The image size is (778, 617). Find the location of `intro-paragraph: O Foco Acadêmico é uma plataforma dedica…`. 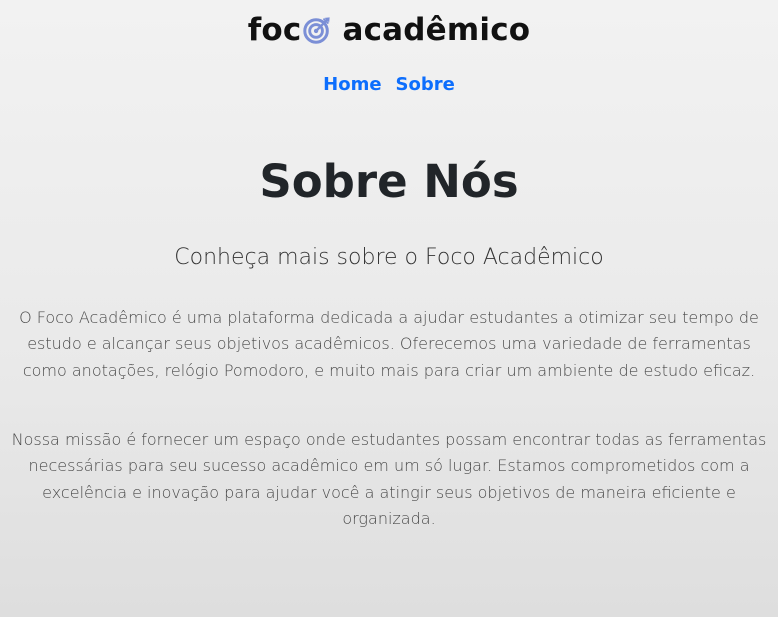

intro-paragraph: O Foco Acadêmico é uma plataforma dedica… is located at coordinates (389, 344).